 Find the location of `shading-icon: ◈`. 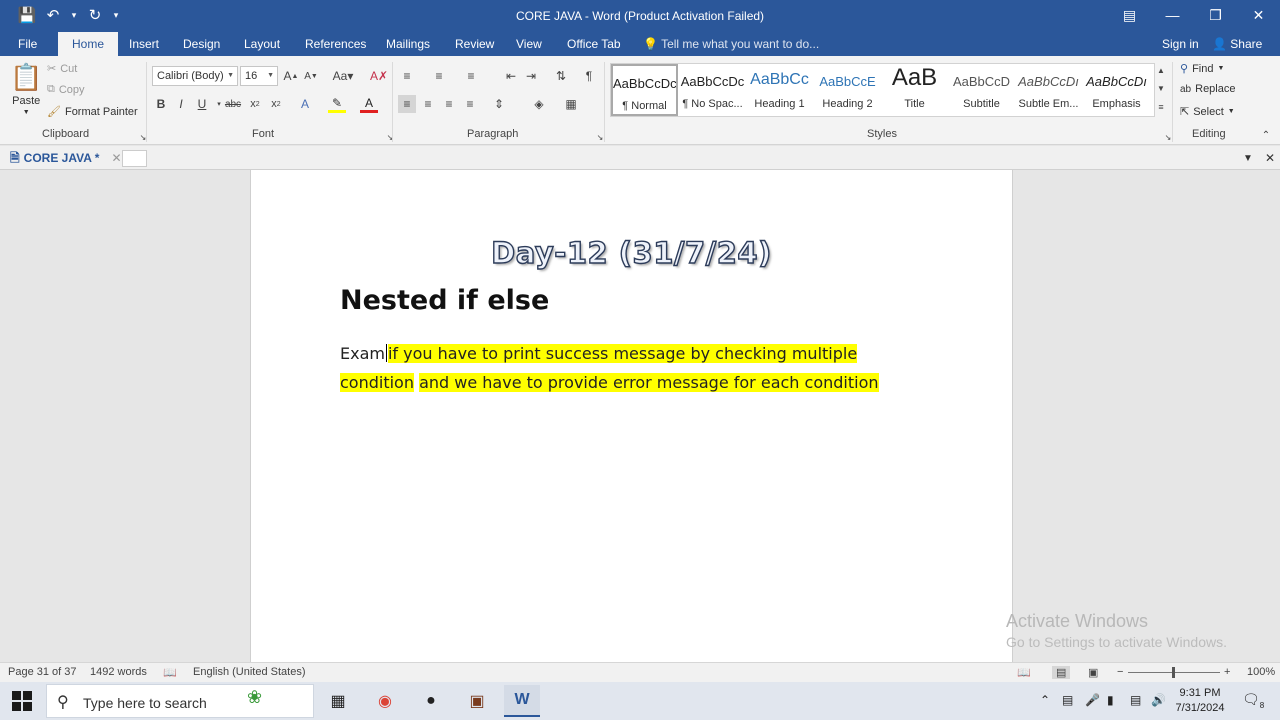

shading-icon: ◈ is located at coordinates (539, 104).